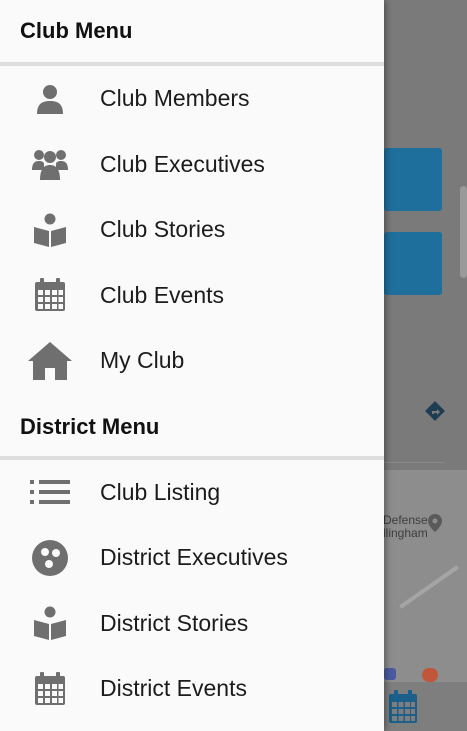 The image size is (467, 731). What do you see at coordinates (414, 462) in the screenshot?
I see `background-divider` at bounding box center [414, 462].